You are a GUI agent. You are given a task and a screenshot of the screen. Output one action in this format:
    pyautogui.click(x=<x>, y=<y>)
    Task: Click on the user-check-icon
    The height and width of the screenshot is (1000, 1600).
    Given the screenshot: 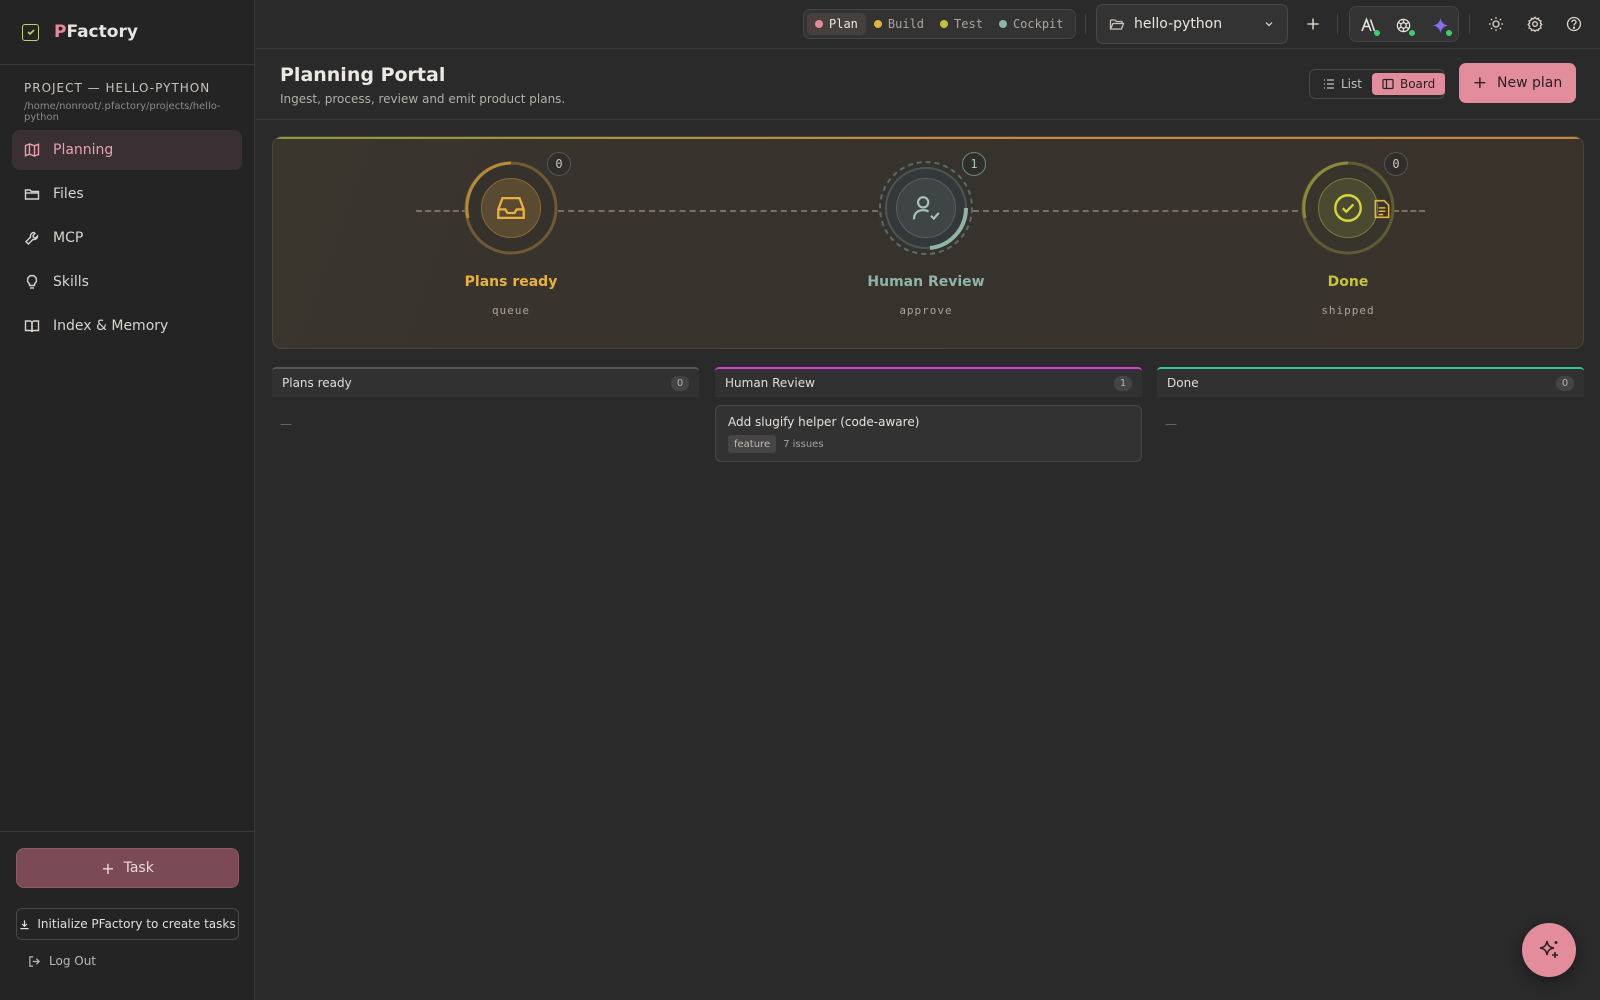 What is the action you would take?
    pyautogui.click(x=926, y=208)
    